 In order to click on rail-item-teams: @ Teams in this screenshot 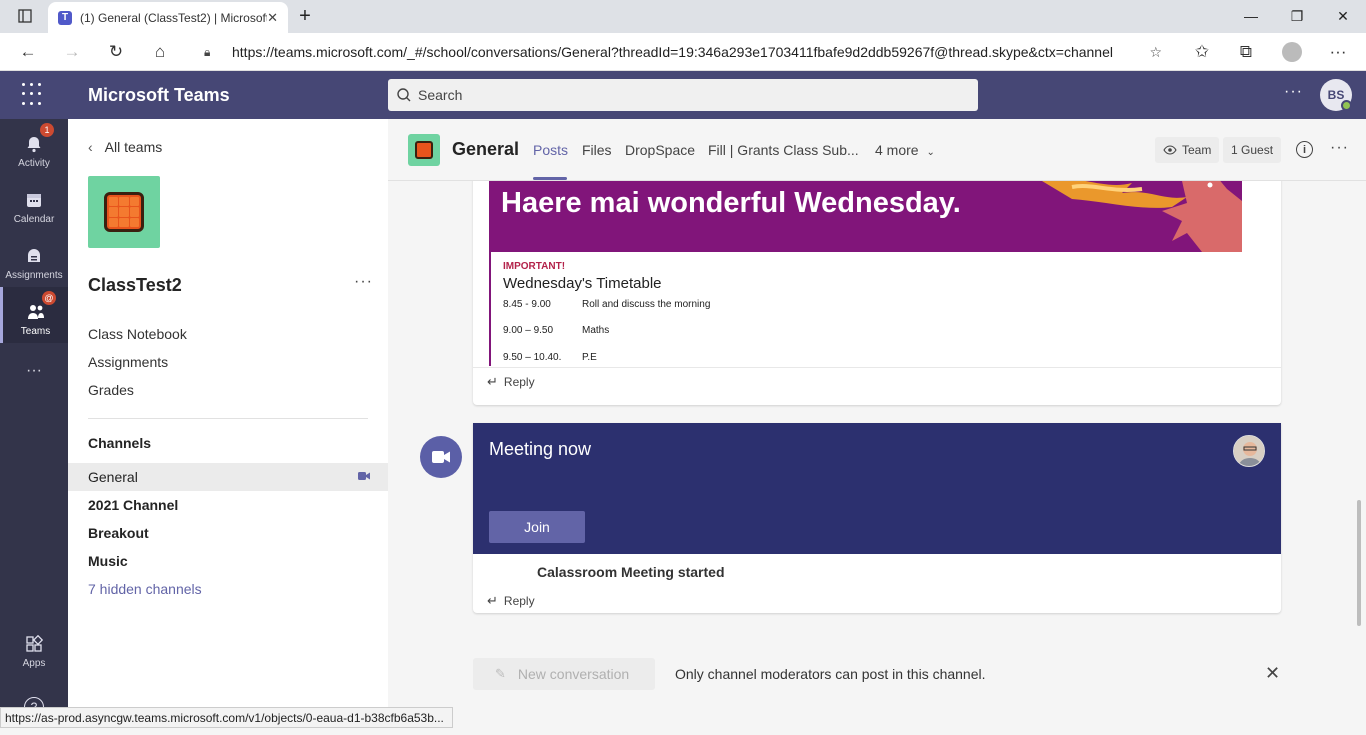, I will do `click(34, 315)`.